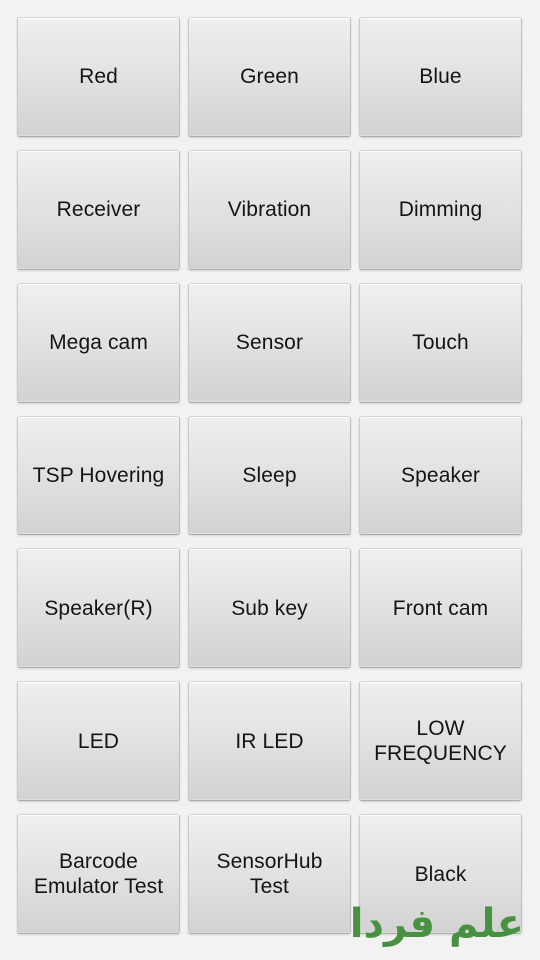 The width and height of the screenshot is (540, 960). I want to click on test-button-label: Red, so click(98, 77).